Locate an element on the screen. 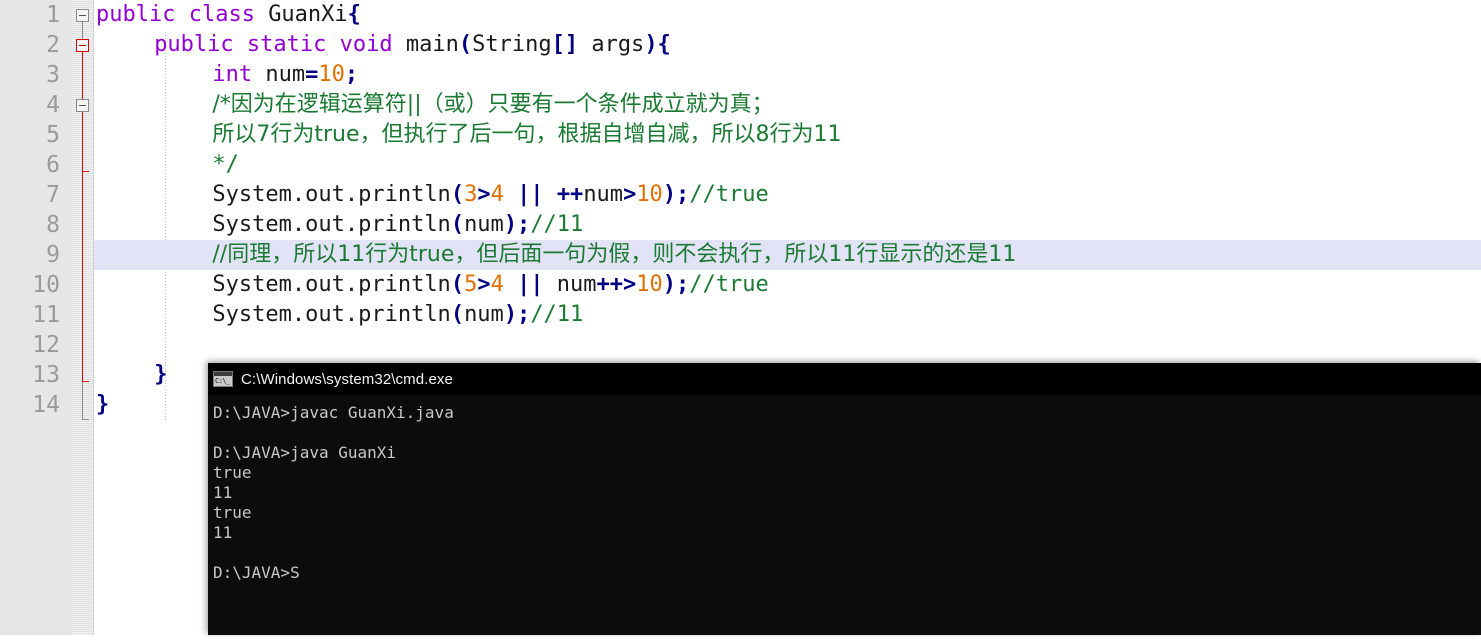 This screenshot has width=1481, height=643. code-token: public static void is located at coordinates (280, 44).